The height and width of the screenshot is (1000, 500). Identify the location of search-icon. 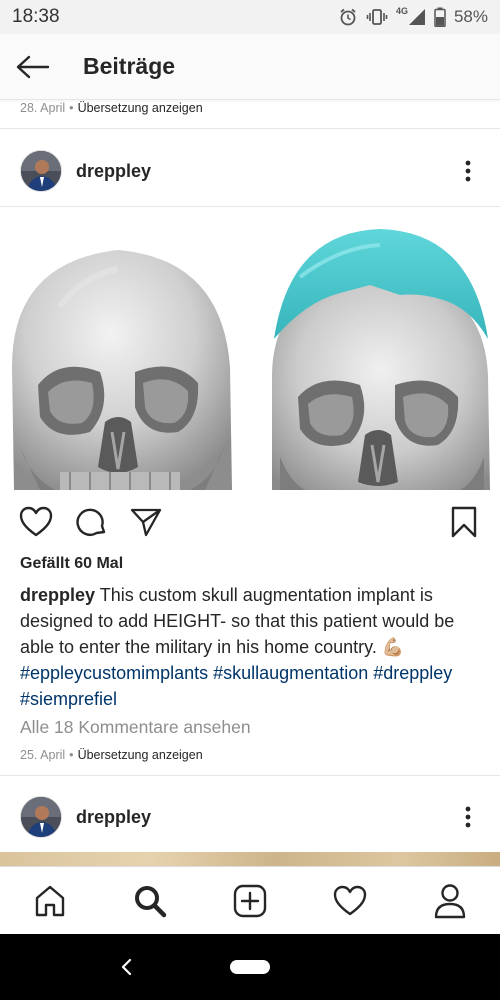
(151, 902).